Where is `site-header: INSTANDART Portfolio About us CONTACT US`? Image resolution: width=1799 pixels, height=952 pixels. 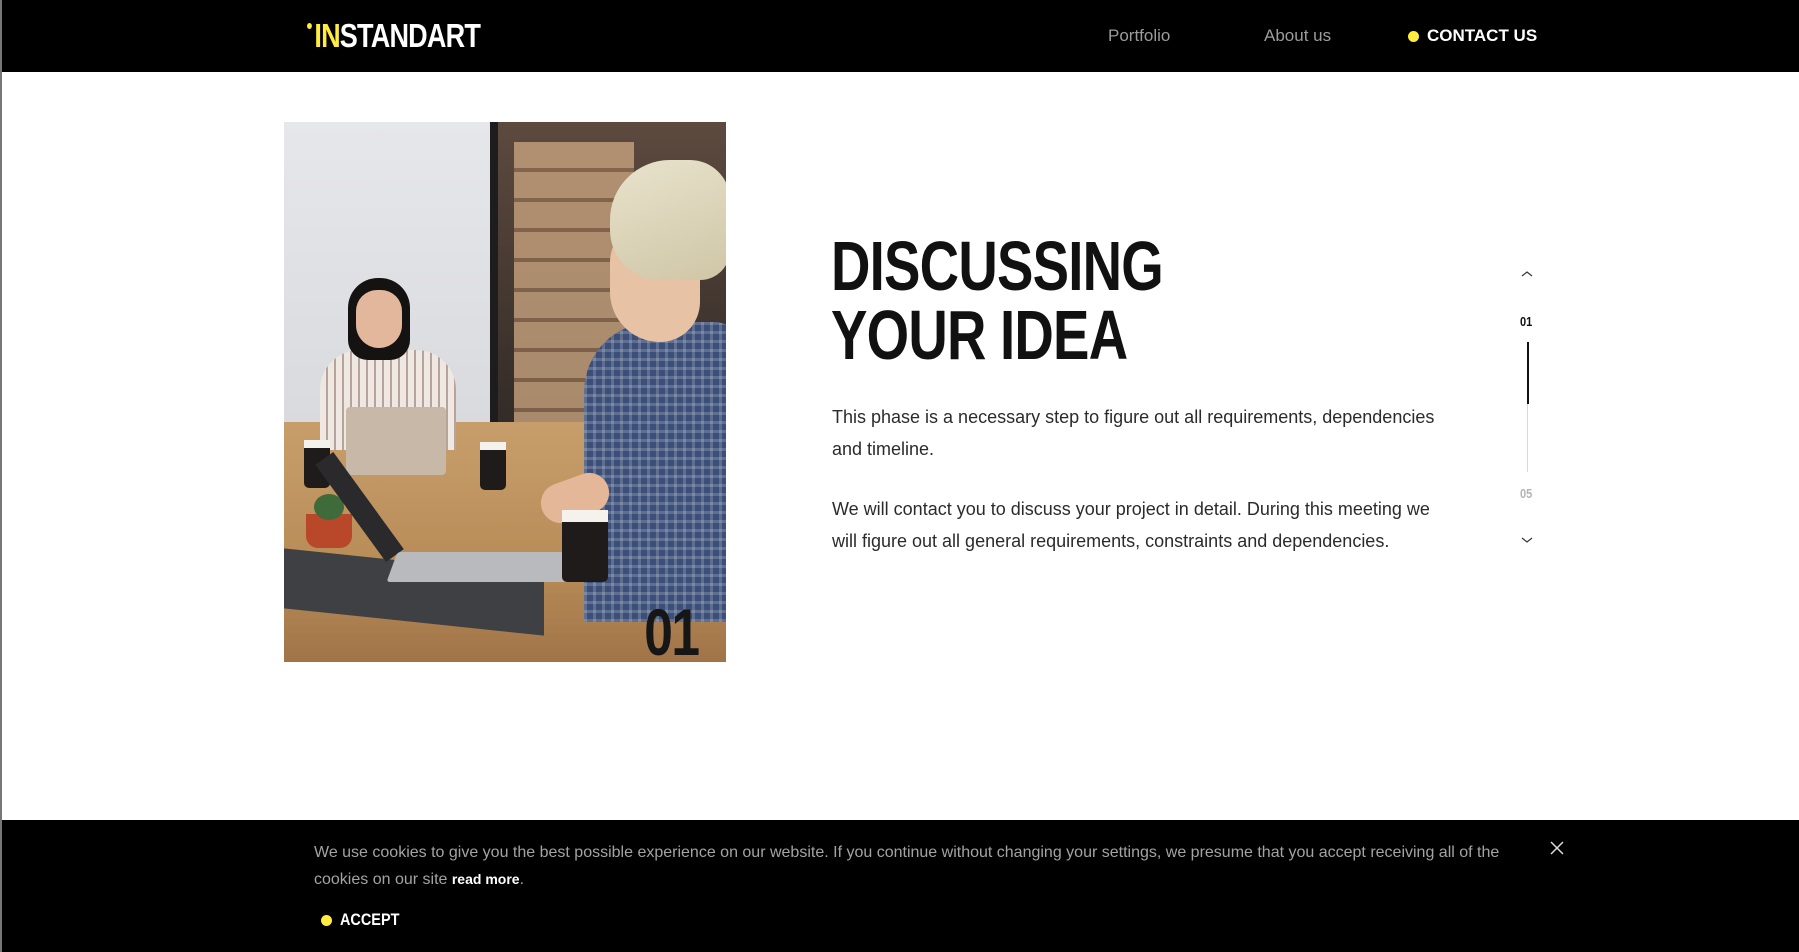
site-header: INSTANDART Portfolio About us CONTACT US is located at coordinates (900, 36).